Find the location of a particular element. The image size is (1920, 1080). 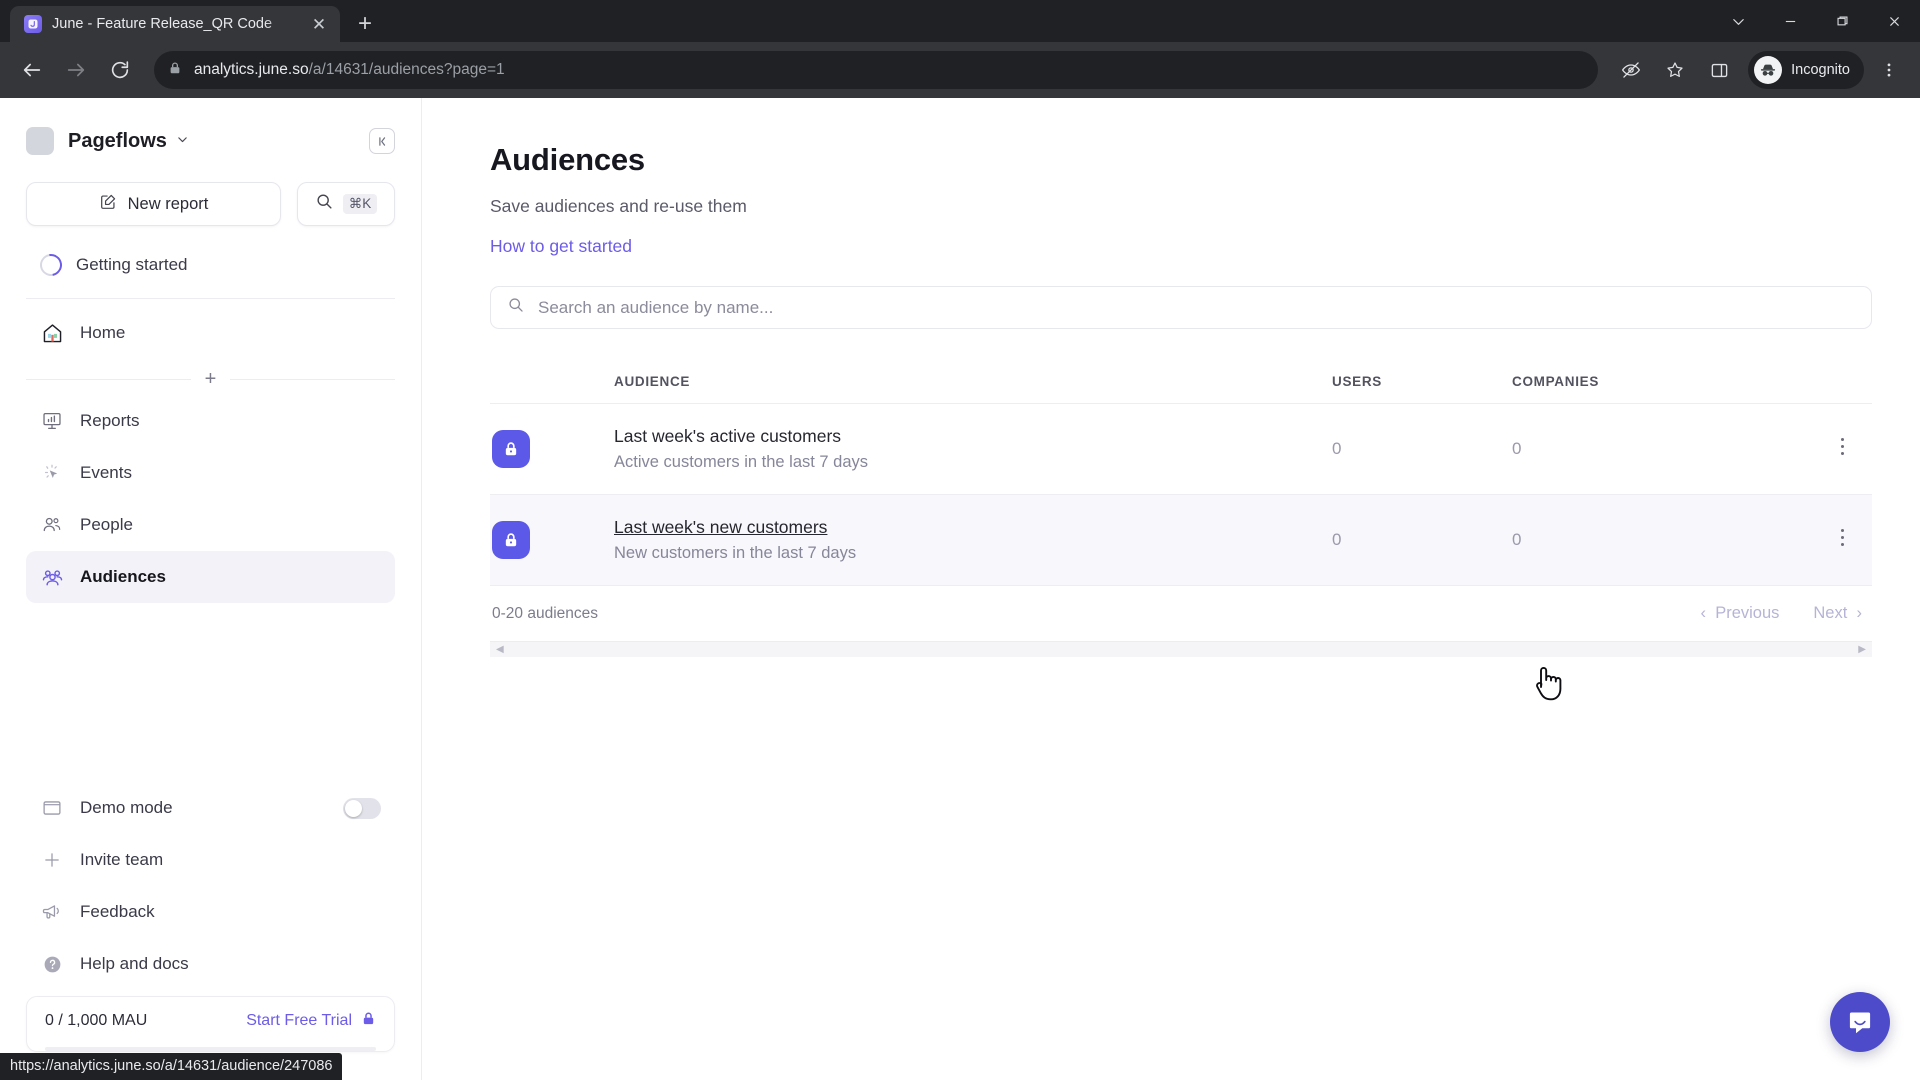

page-subtitle: Save audiences and re-use them is located at coordinates (618, 206).